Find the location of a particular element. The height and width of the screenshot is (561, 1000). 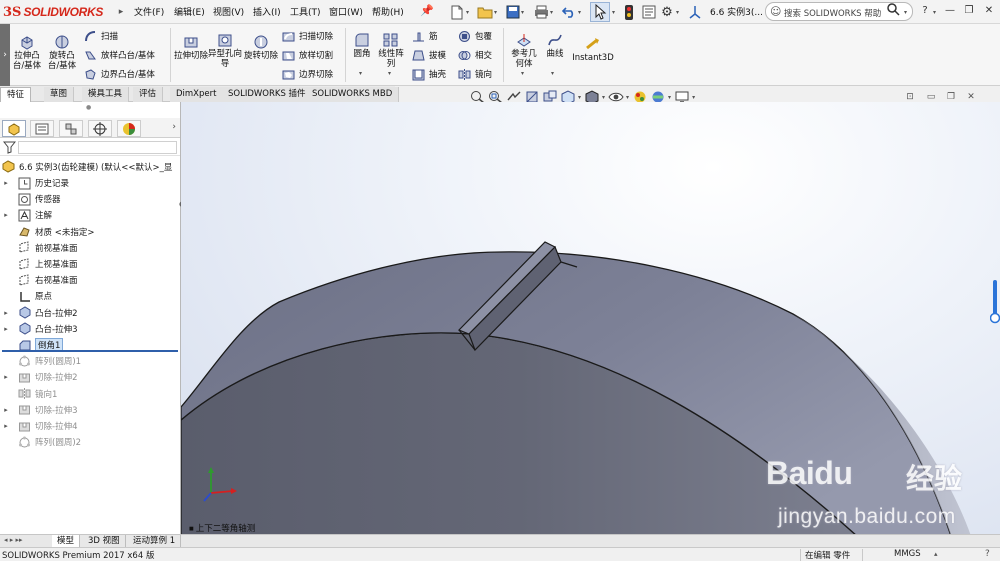

instant3d-triad-icon is located at coordinates (695, 12).